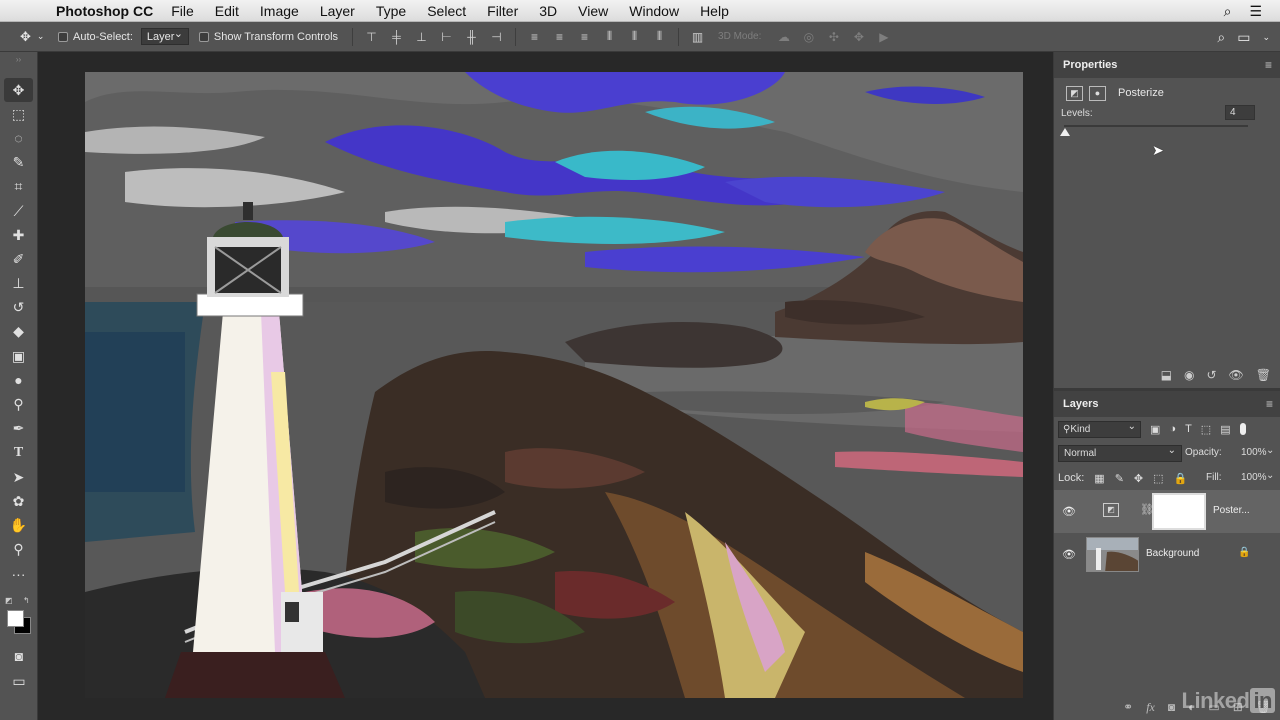 This screenshot has height=720, width=1280. I want to click on custom-shape-tool-icon: ✿, so click(18, 501).